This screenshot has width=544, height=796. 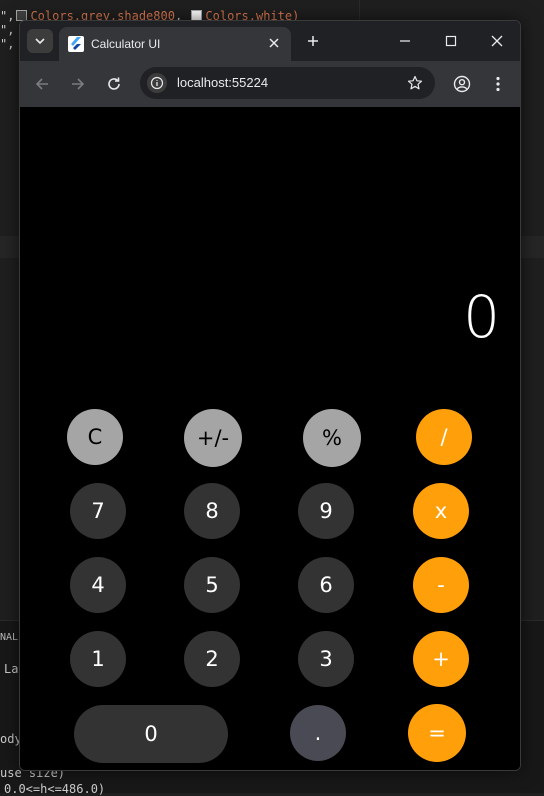 What do you see at coordinates (11, 669) in the screenshot?
I see `panel-text: La` at bounding box center [11, 669].